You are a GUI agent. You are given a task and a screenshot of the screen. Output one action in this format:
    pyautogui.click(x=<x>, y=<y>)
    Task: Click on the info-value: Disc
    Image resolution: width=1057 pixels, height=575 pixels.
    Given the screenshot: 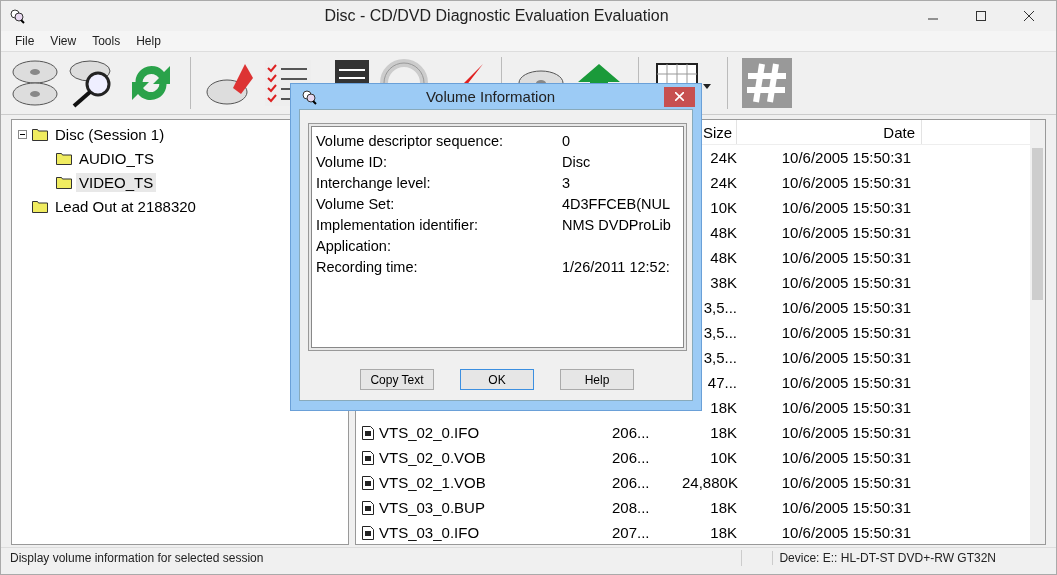 What is the action you would take?
    pyautogui.click(x=576, y=161)
    